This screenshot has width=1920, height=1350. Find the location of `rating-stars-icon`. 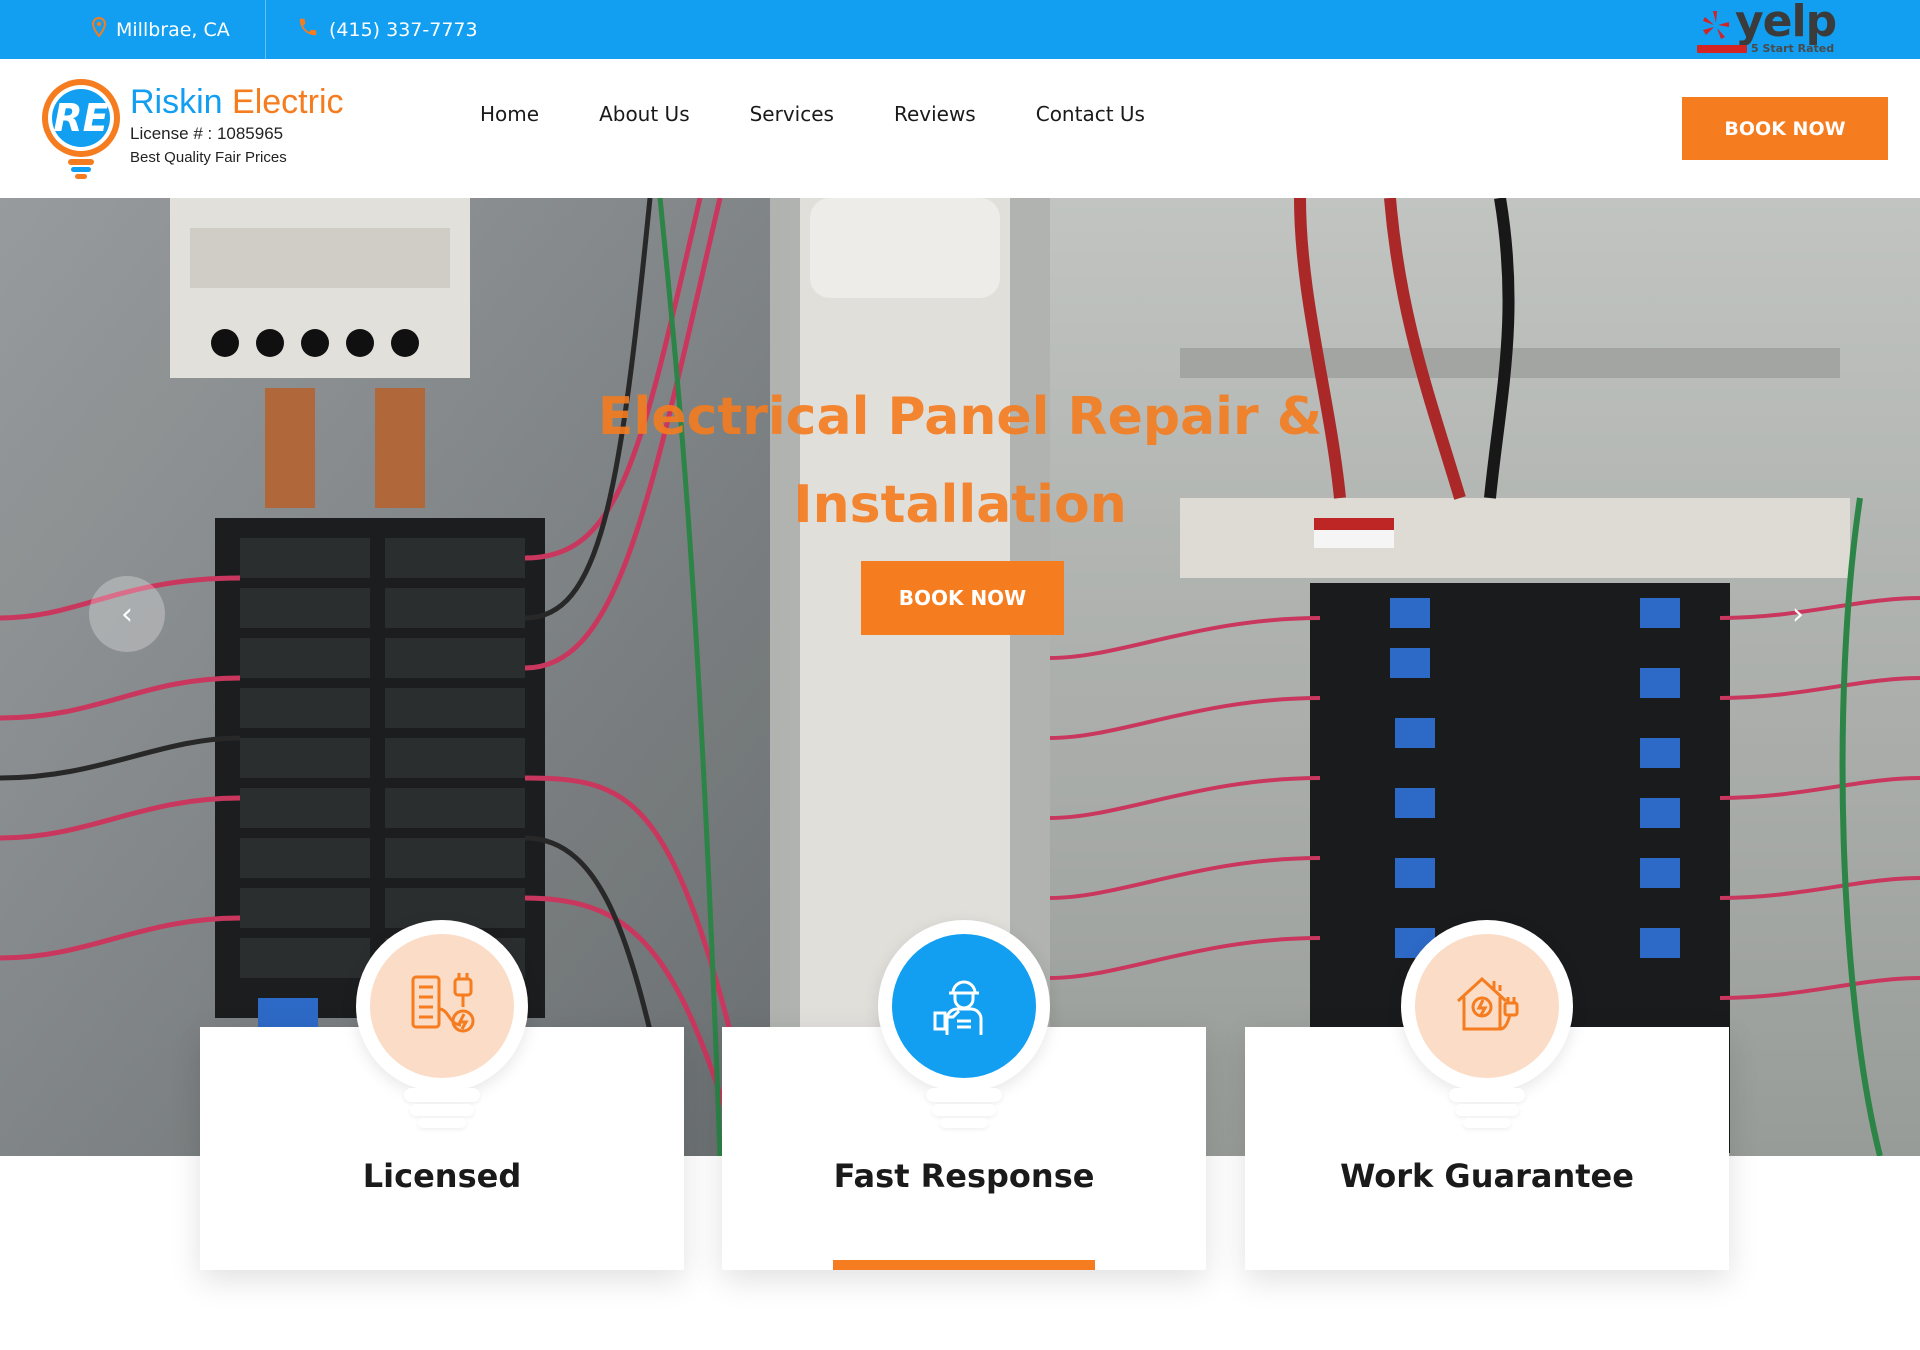

rating-stars-icon is located at coordinates (1722, 48).